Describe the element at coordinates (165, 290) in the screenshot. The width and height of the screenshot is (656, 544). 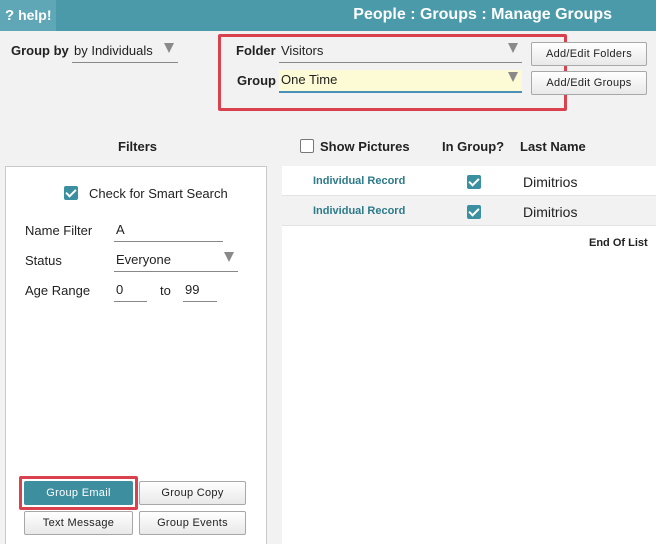
I see `age-to-label: to` at that location.